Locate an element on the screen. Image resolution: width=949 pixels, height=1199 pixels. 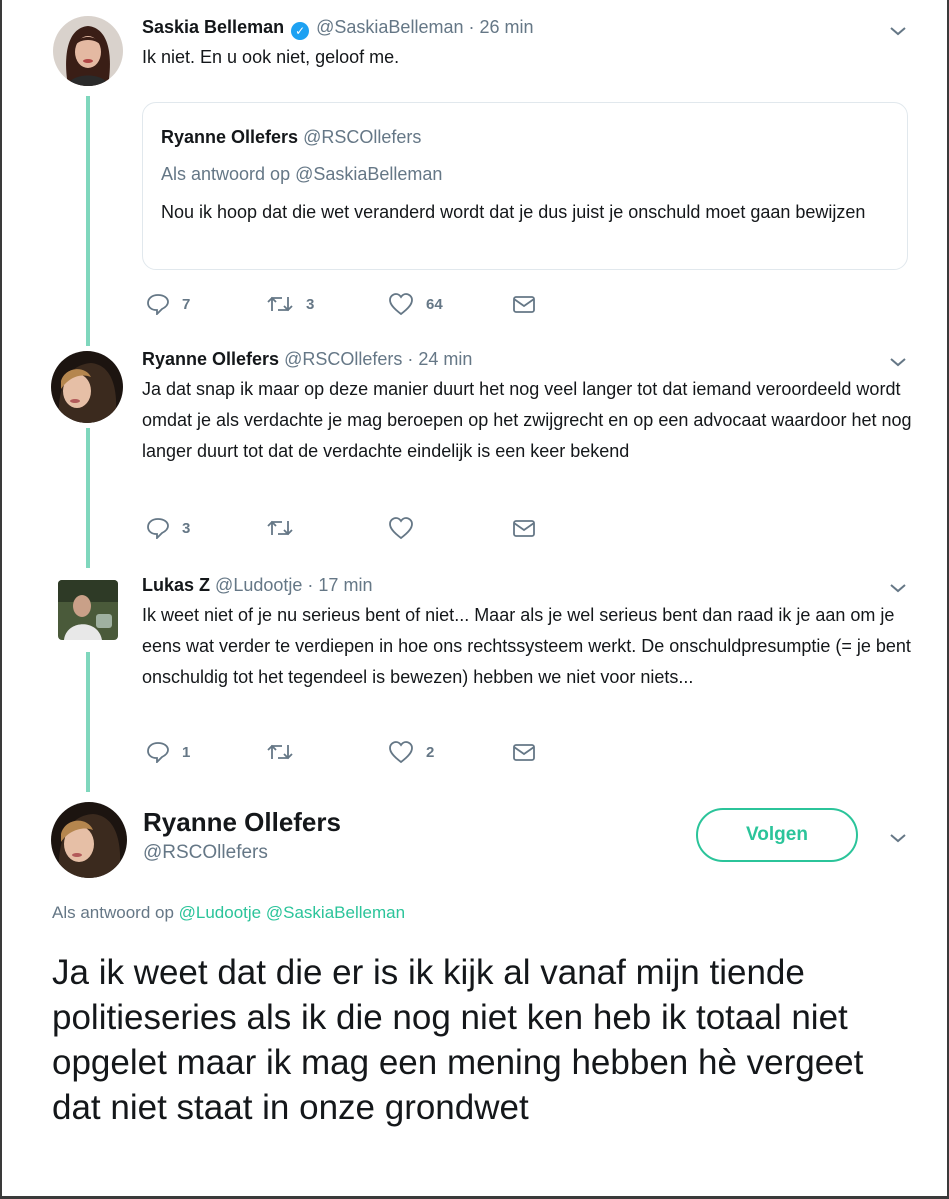
follow-button: Volgen is located at coordinates (777, 835).